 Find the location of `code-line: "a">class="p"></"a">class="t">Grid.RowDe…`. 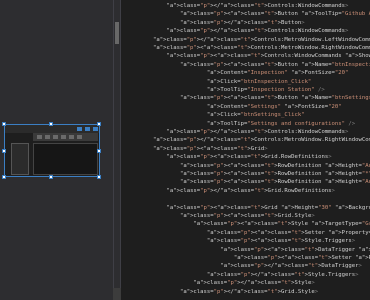

code-line: "a">class="p"></"a">class="t">Grid.RowDe… is located at coordinates (243, 191).